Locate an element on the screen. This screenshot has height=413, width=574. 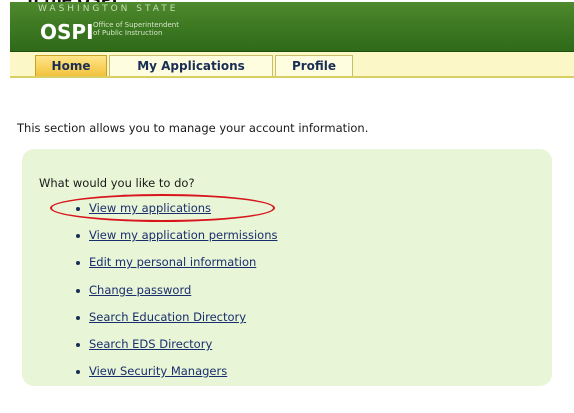
tab-profile: Profile is located at coordinates (314, 65).